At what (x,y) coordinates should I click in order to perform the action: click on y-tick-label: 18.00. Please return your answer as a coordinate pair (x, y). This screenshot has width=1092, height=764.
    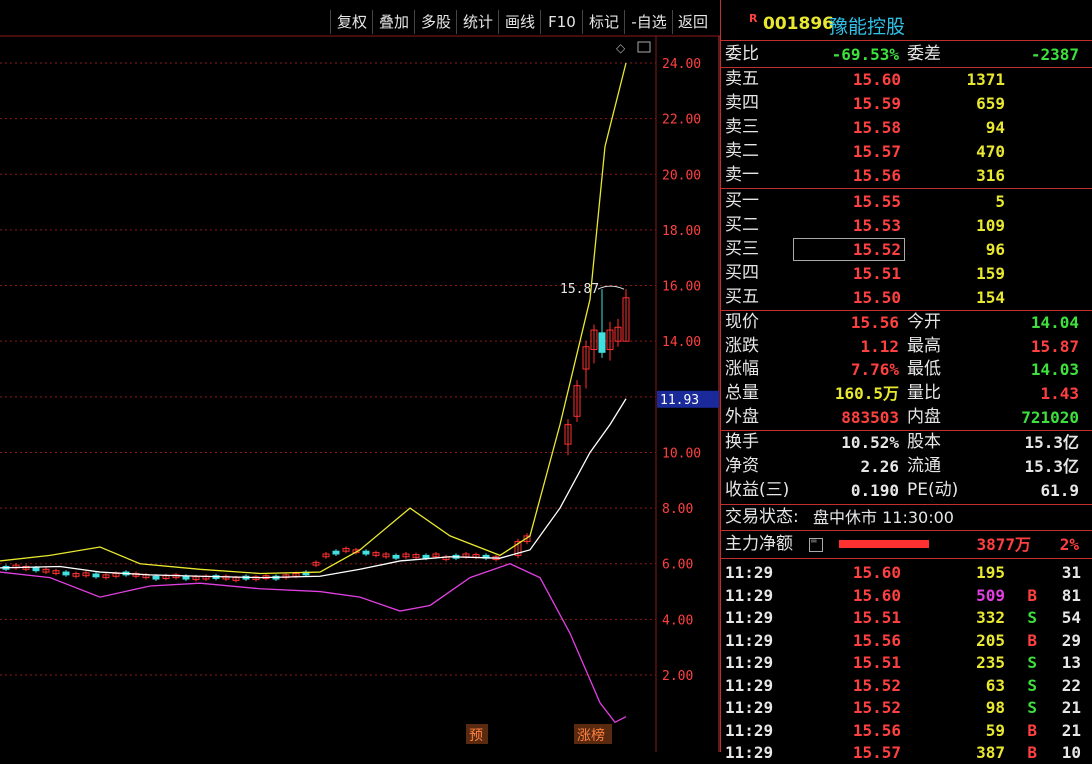
    Looking at the image, I should click on (681, 231).